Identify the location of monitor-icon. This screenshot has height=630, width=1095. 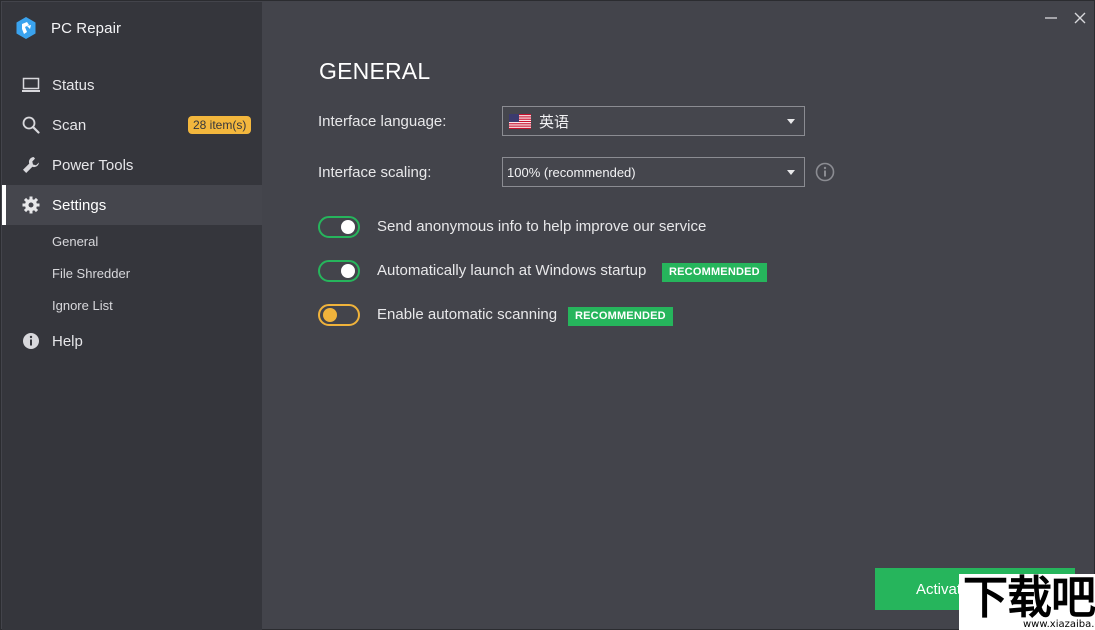
(31, 85).